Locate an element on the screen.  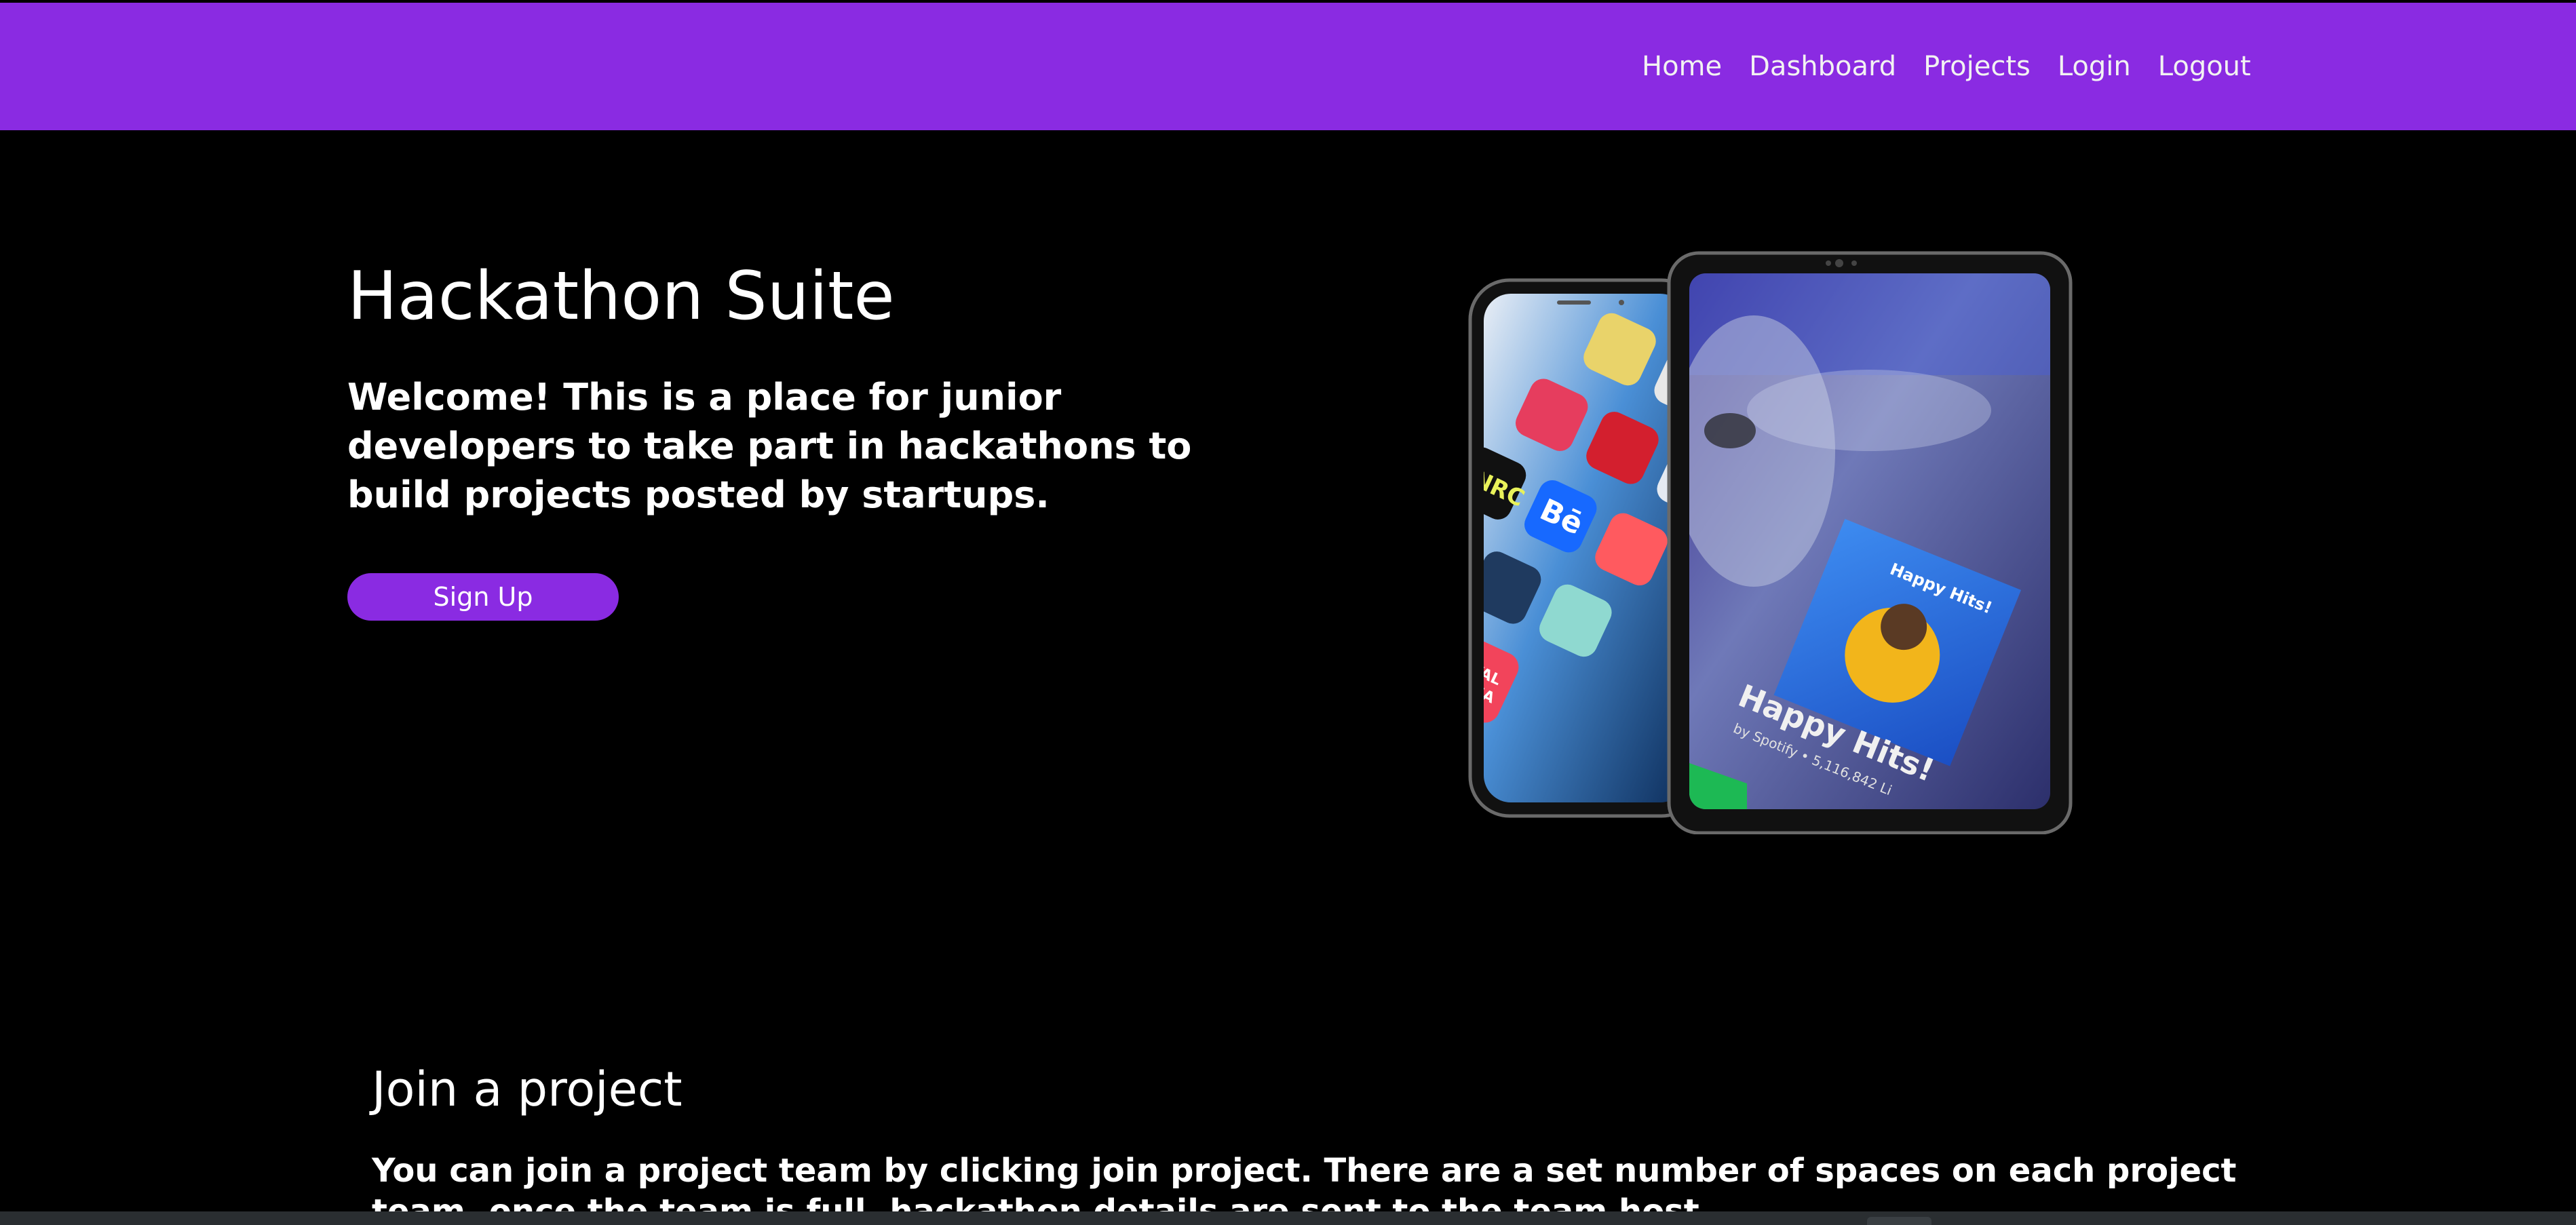
nav-link-logout: Logout is located at coordinates (2204, 66).